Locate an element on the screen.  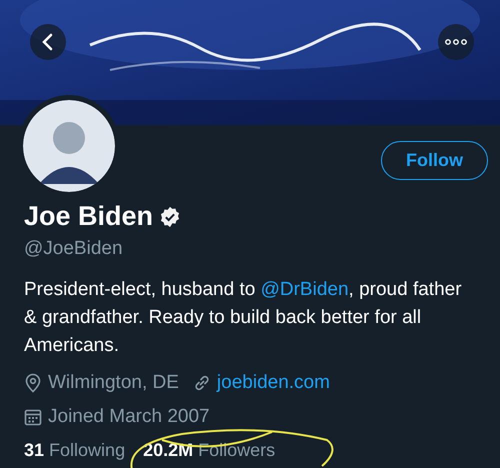
person-silhouette-icon is located at coordinates (69, 146).